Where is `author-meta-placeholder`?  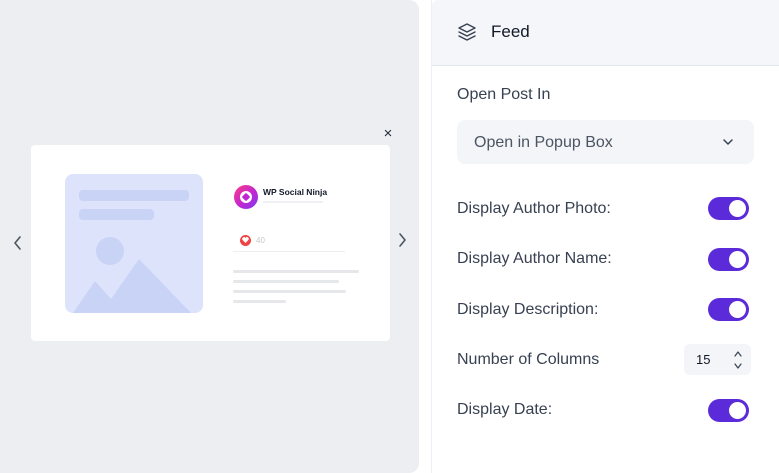
author-meta-placeholder is located at coordinates (293, 202).